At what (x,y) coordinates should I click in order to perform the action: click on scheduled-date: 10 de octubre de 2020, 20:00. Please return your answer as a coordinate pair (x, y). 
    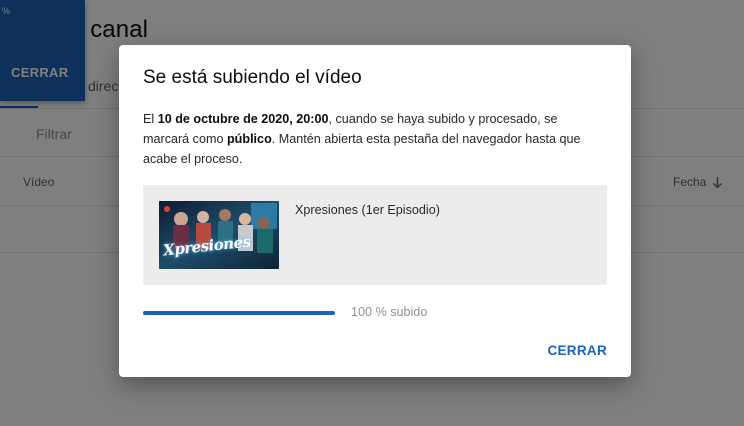
    Looking at the image, I should click on (243, 119).